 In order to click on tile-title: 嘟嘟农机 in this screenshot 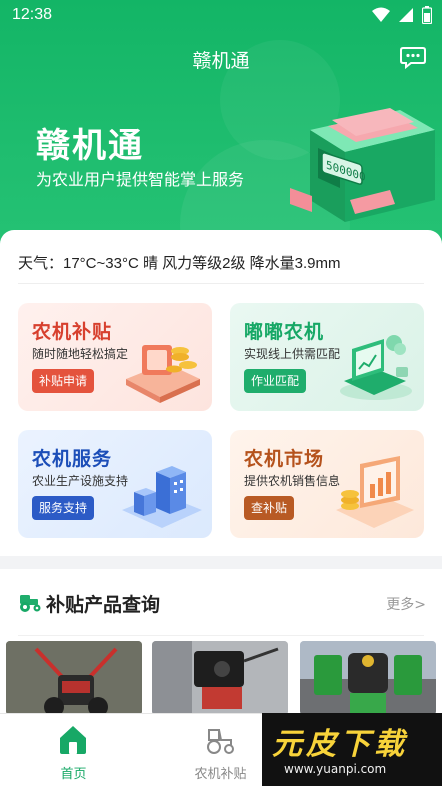, I will do `click(284, 332)`.